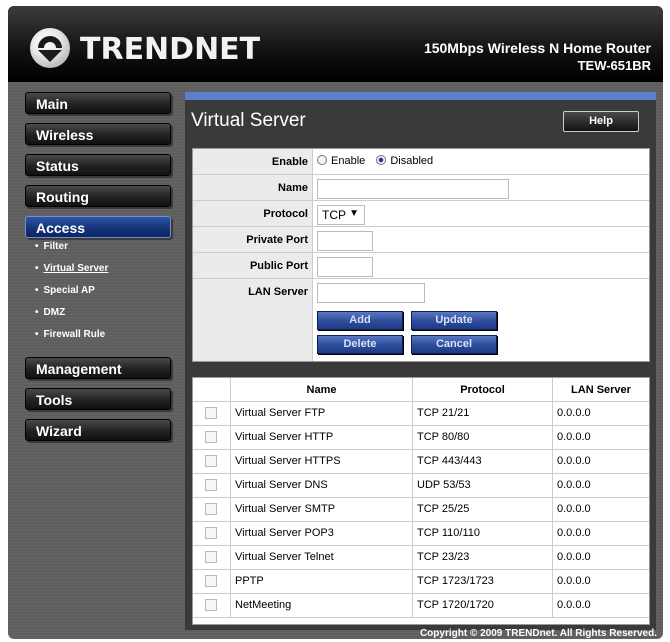 The height and width of the screenshot is (642, 670). Describe the element at coordinates (348, 161) in the screenshot. I see `enable-option-label: Enable` at that location.